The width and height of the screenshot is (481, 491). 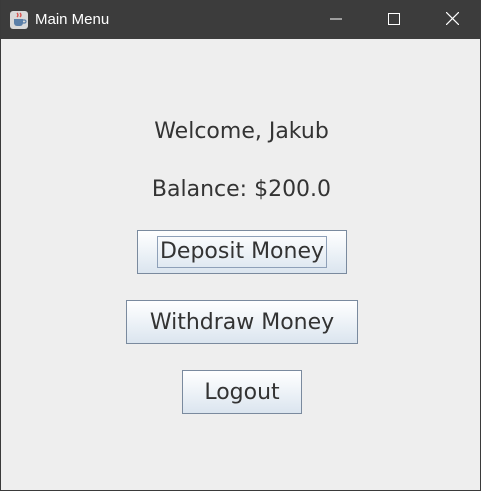 I want to click on logout-button: Logout, so click(x=242, y=392).